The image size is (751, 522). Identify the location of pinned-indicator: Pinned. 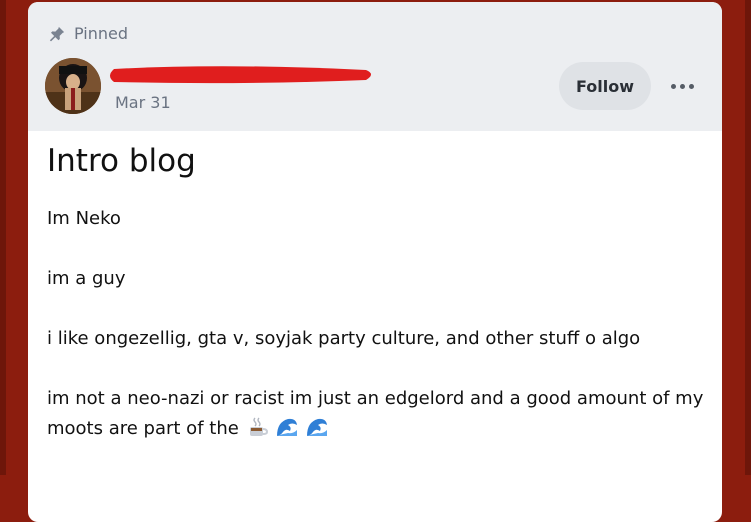
(88, 33).